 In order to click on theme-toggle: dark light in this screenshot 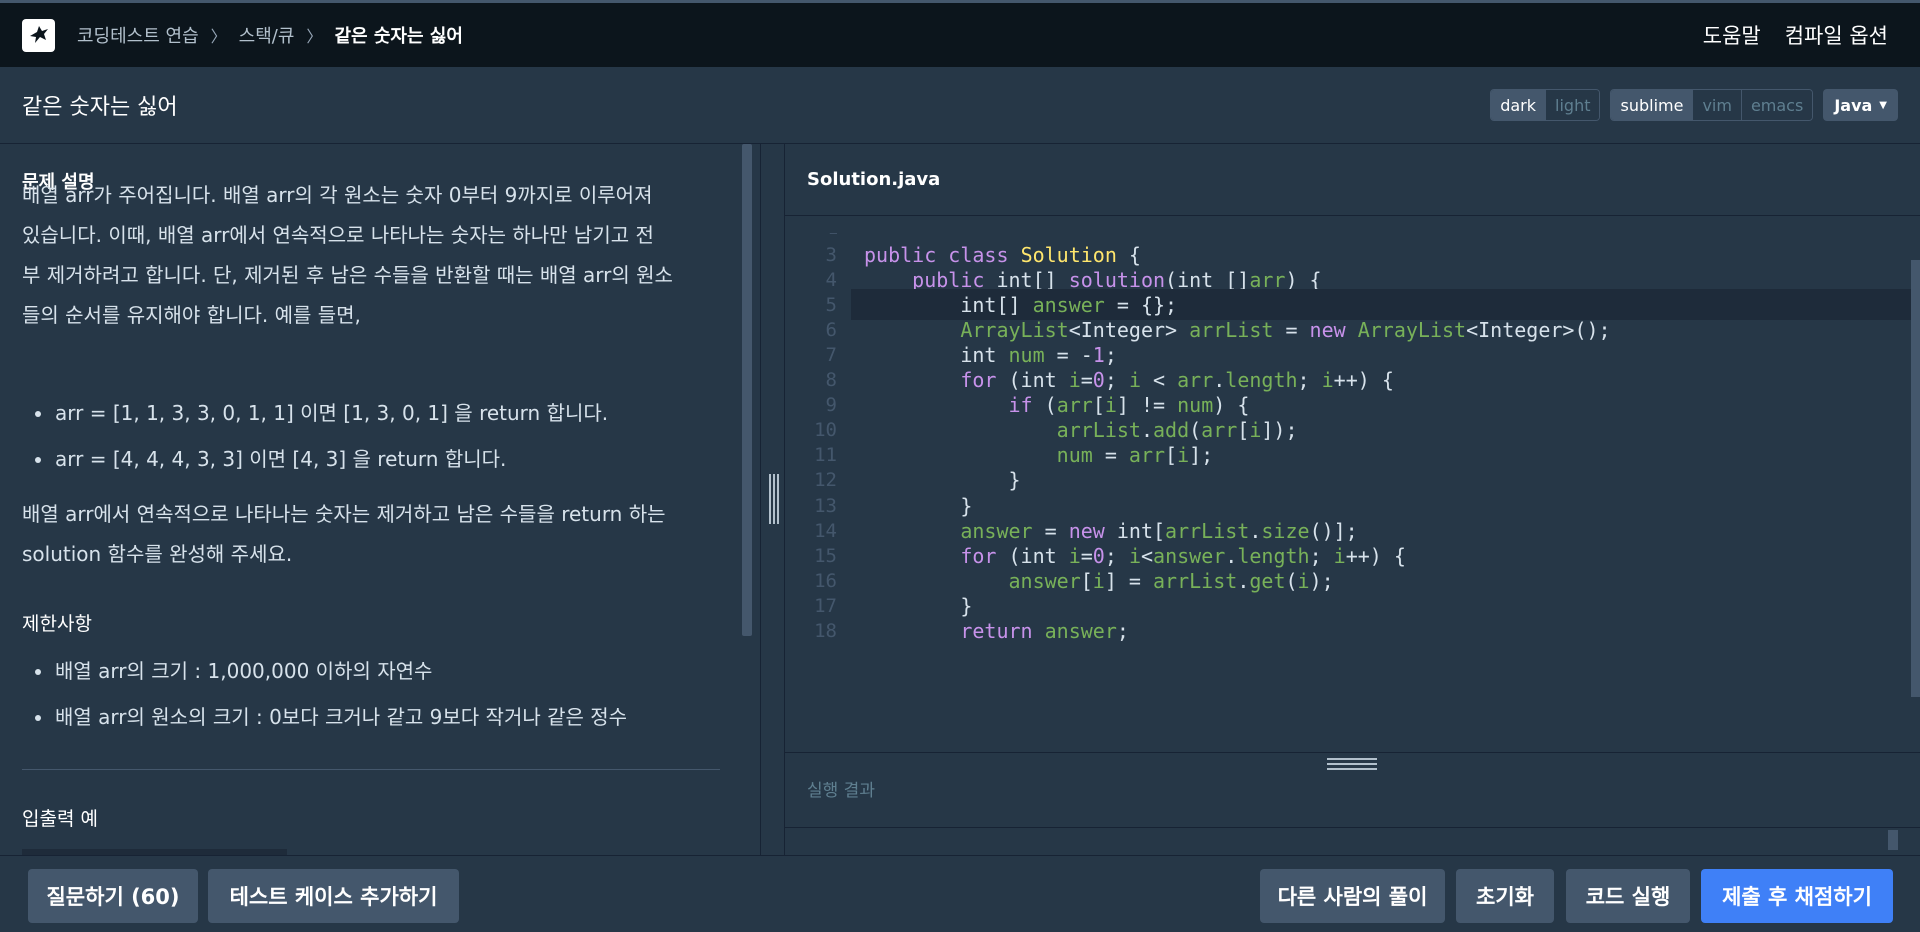, I will do `click(1545, 105)`.